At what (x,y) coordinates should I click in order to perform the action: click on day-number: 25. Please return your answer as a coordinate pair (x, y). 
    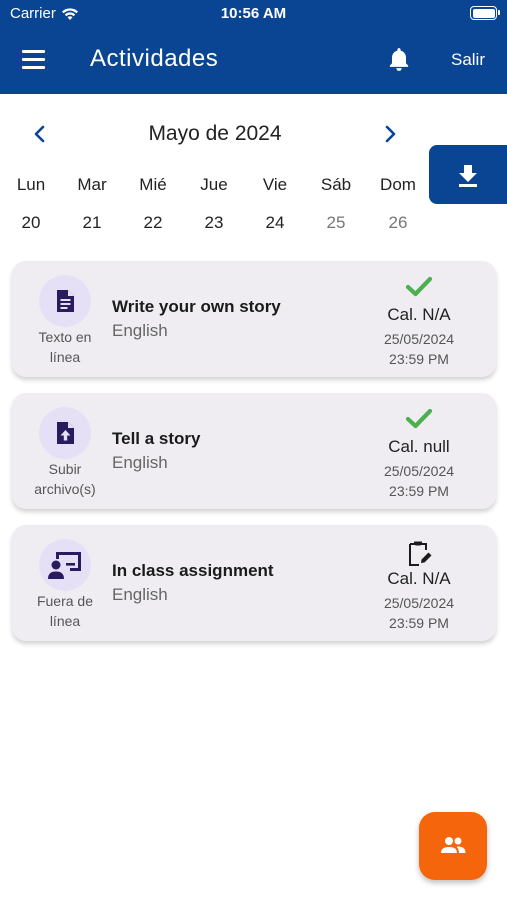
    Looking at the image, I should click on (336, 222).